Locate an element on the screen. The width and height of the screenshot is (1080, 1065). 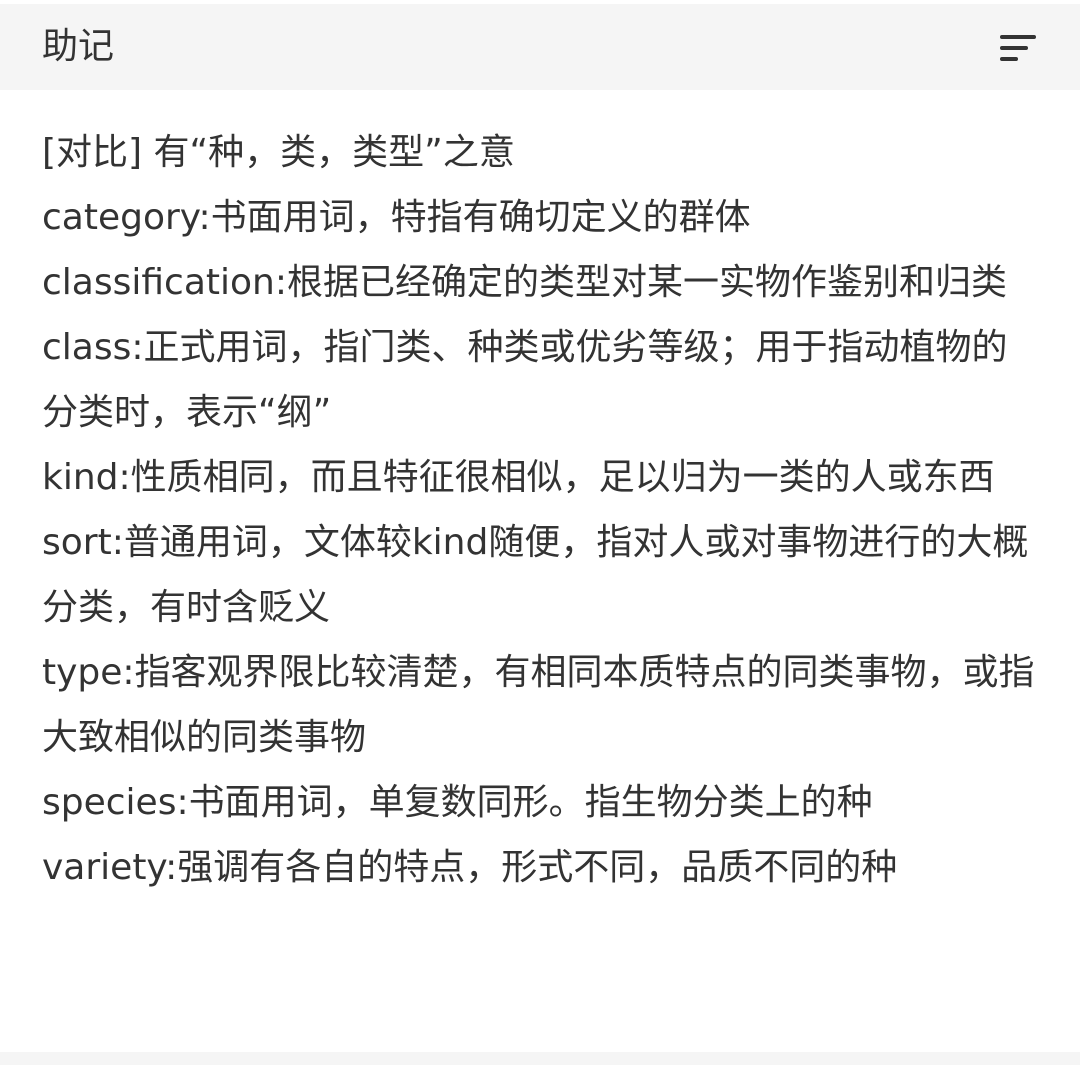
definition-variety: variety:强调有各自的特点，形式不同，品质不同的种 is located at coordinates (470, 867).